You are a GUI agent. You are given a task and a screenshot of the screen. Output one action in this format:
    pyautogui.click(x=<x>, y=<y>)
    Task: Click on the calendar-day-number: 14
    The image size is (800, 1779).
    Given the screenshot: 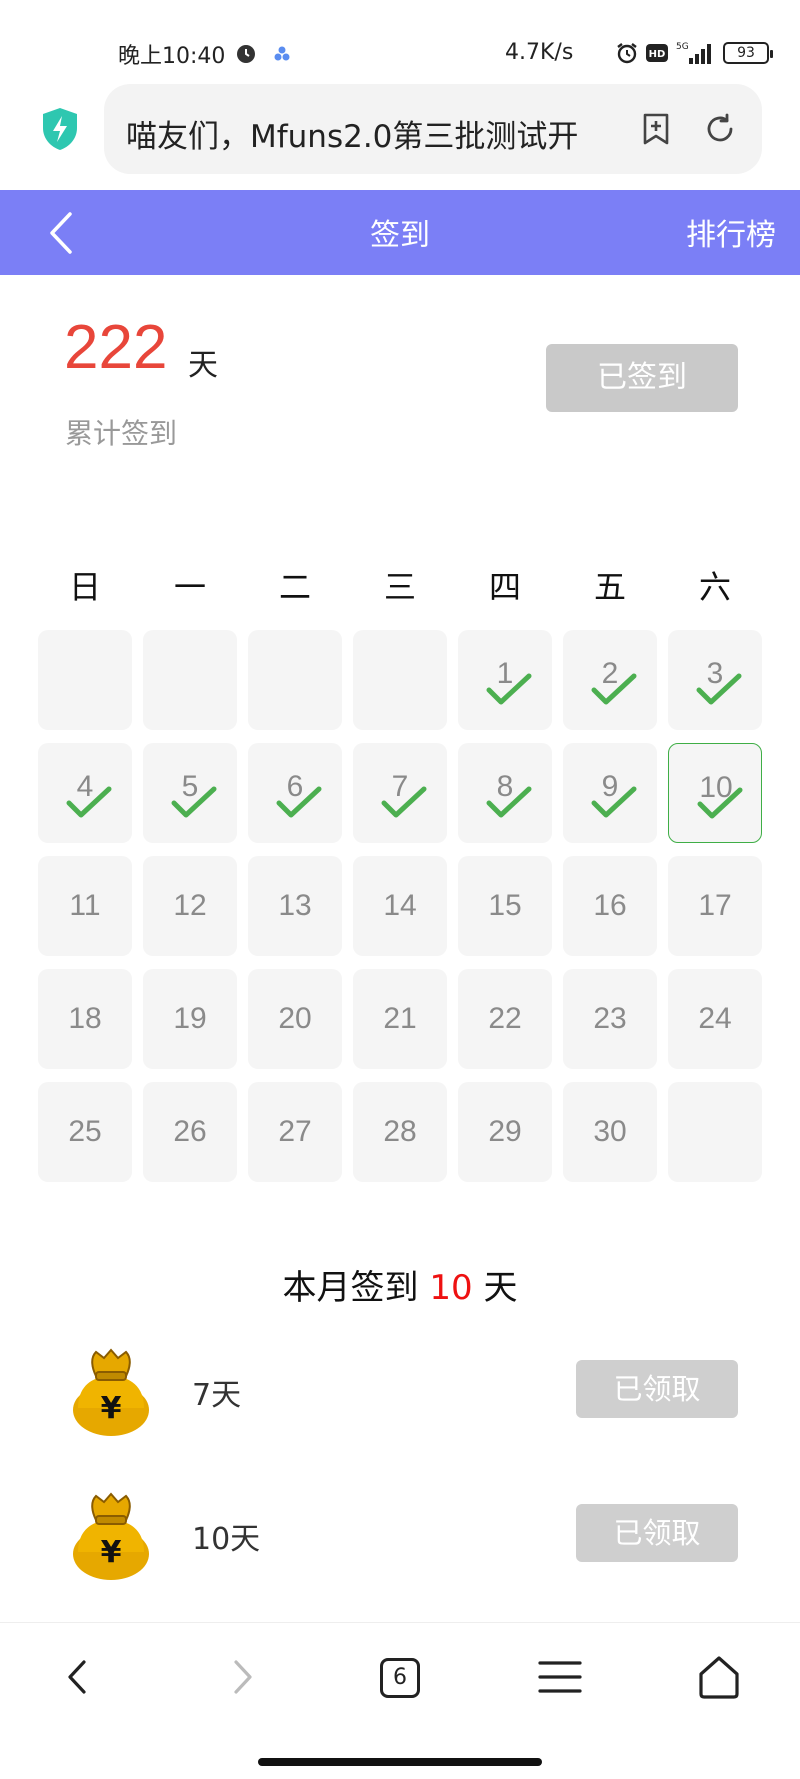 What is the action you would take?
    pyautogui.click(x=400, y=905)
    